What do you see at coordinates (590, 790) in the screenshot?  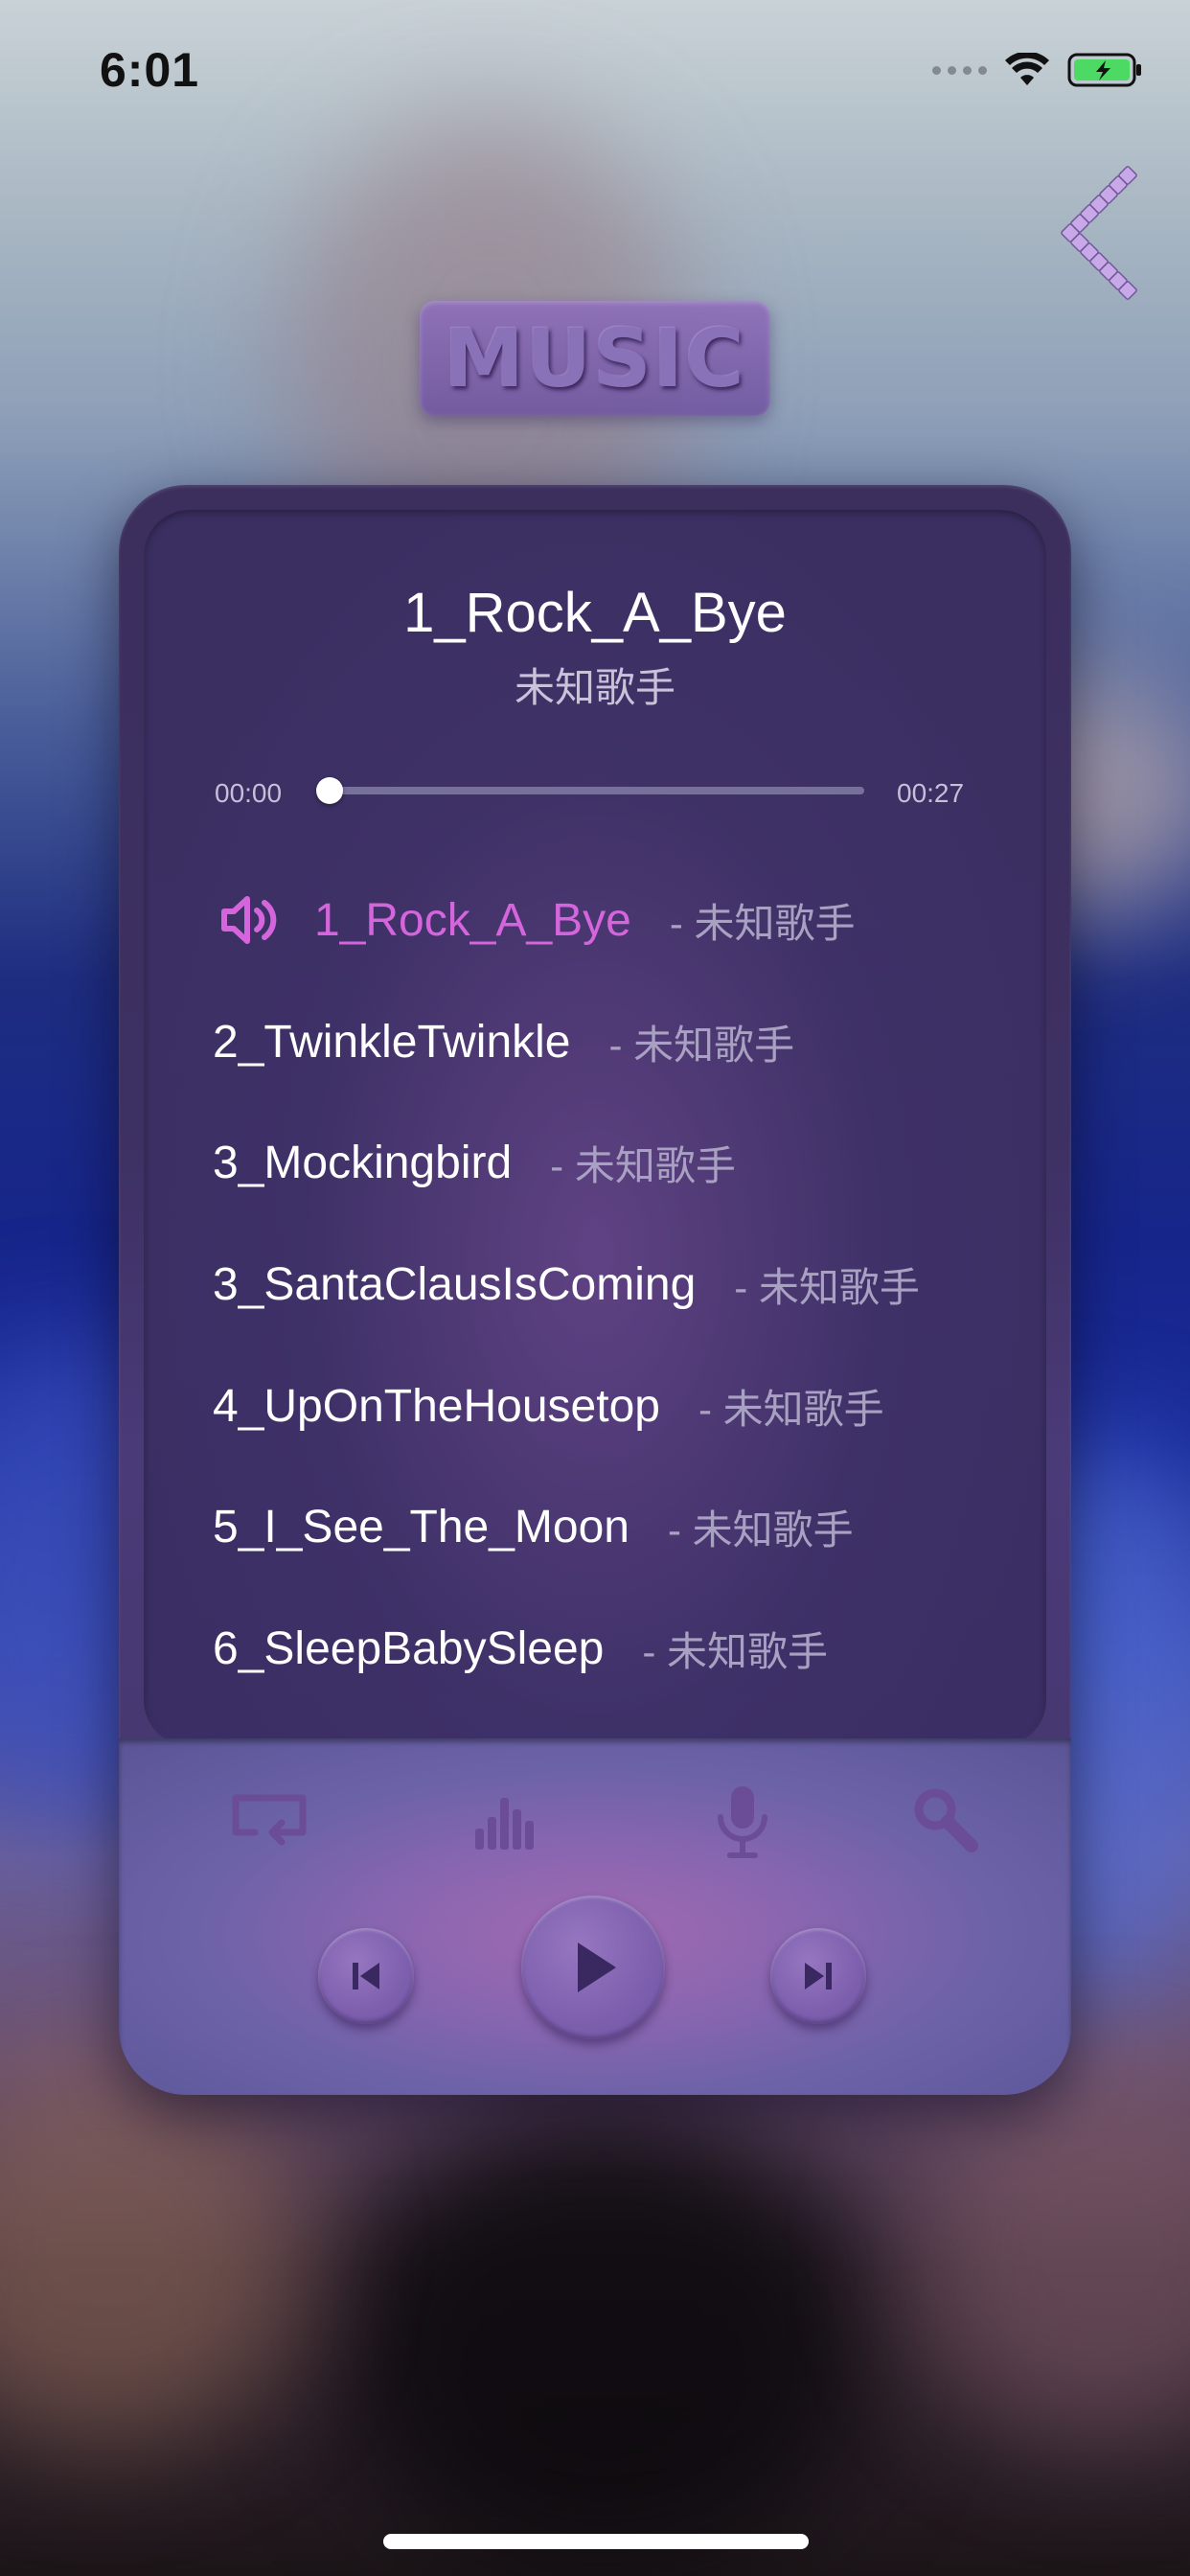 I see `progress-slider` at bounding box center [590, 790].